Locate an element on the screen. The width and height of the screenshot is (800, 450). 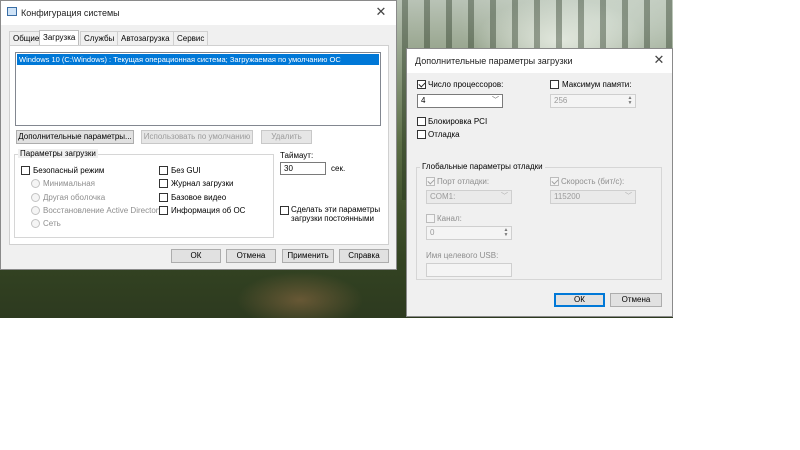
num-processors-checkbox is located at coordinates (421, 84).